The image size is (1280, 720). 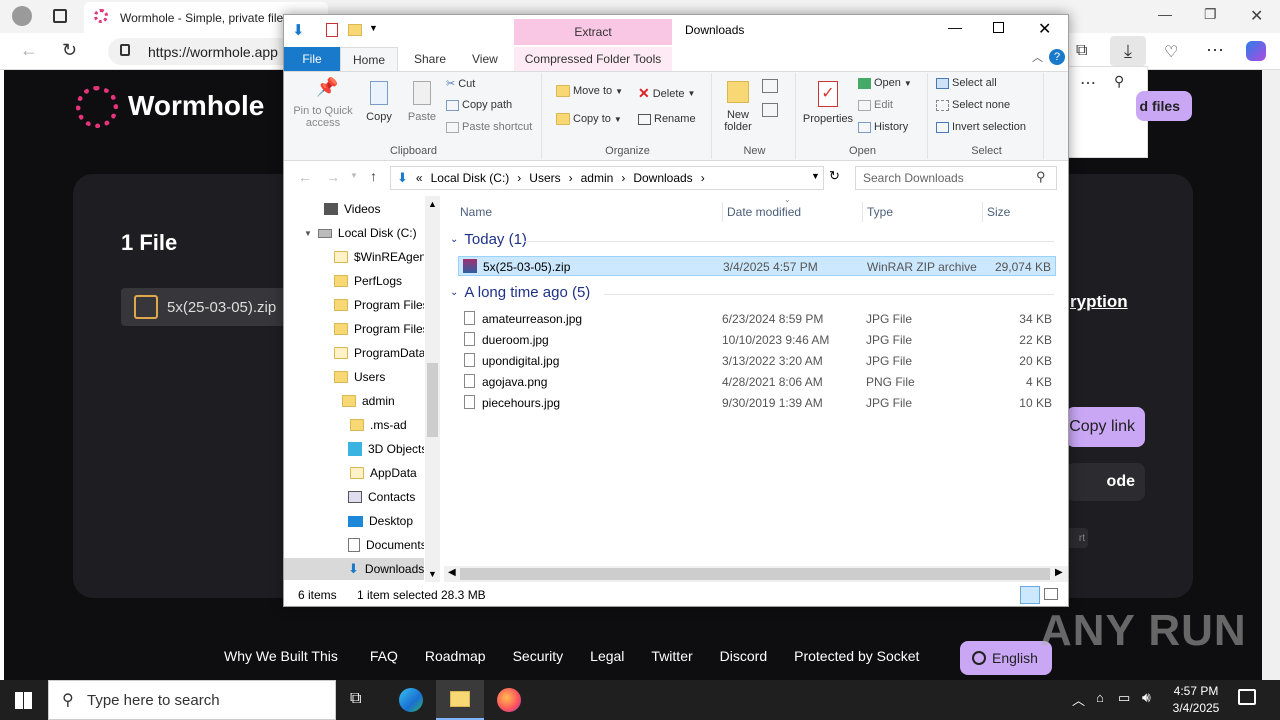 What do you see at coordinates (430, 59) in the screenshot?
I see `tab-share: Share` at bounding box center [430, 59].